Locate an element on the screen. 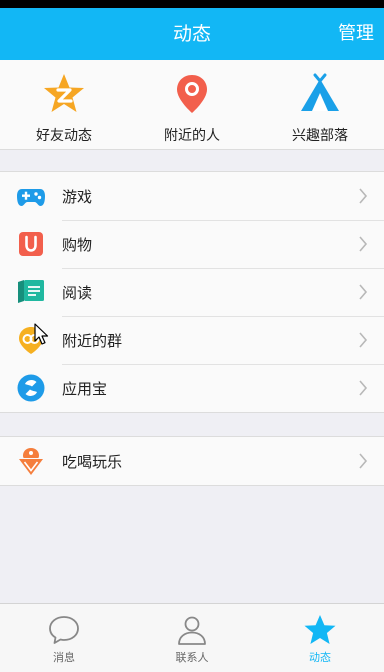 The image size is (384, 672). shopping-bag-icon is located at coordinates (31, 244).